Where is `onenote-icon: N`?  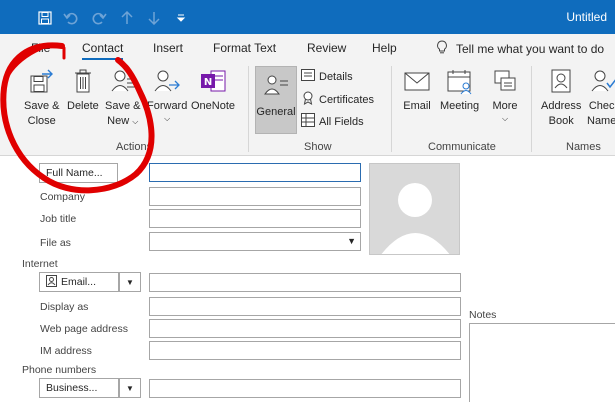
onenote-icon: N is located at coordinates (213, 81).